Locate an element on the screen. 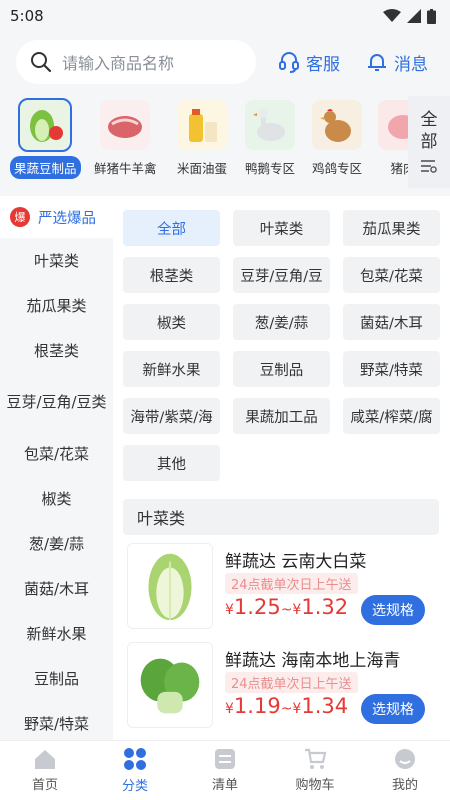 This screenshot has height=800, width=450. product-price: ¥1.25~¥1.32 is located at coordinates (287, 607).